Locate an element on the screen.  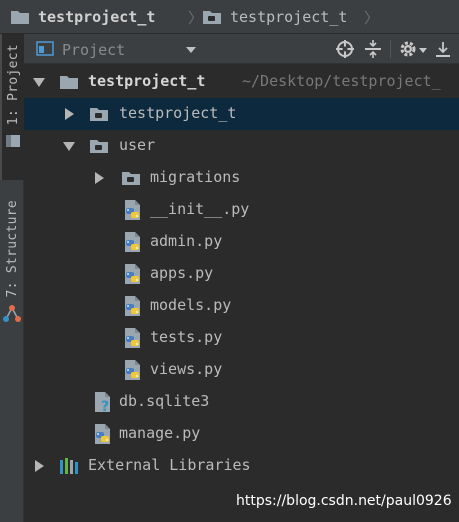
structure-icon is located at coordinates (12, 313).